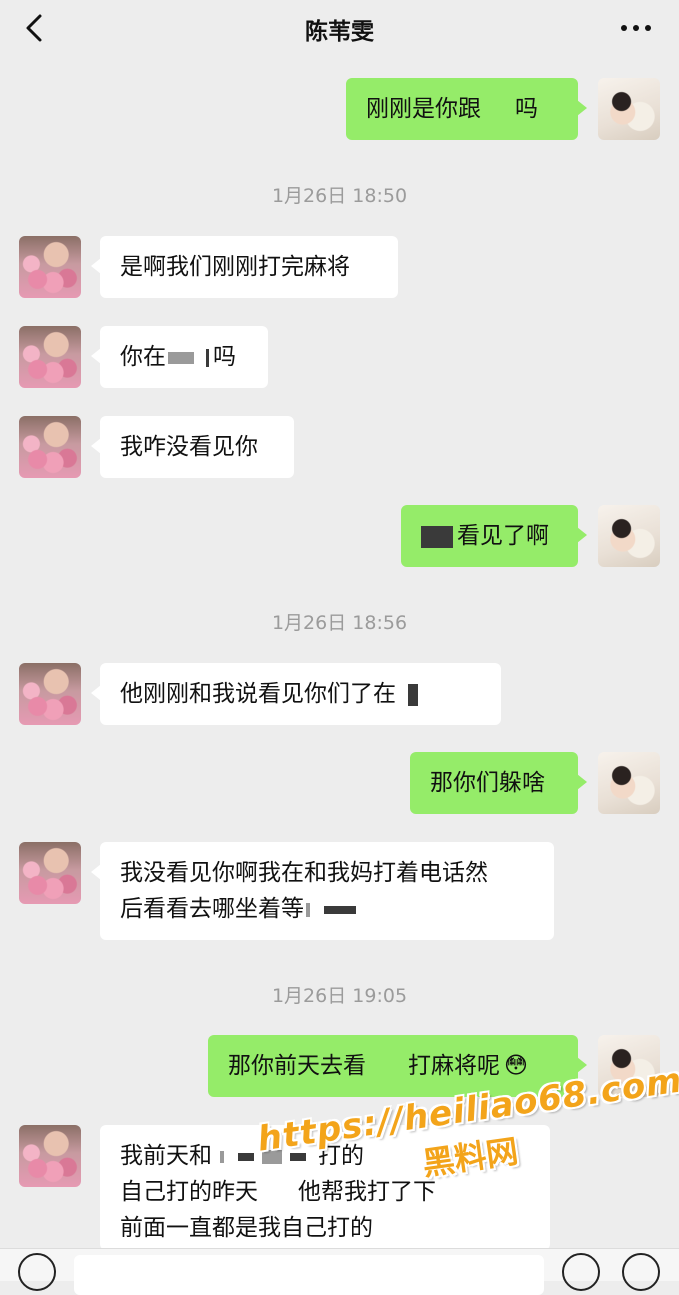 This screenshot has height=1295, width=679. I want to click on input-bar, so click(339, 1271).